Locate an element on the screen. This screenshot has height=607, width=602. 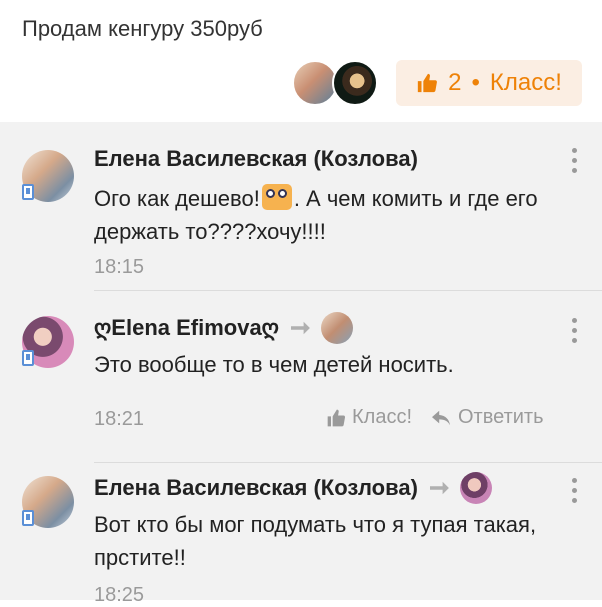
reply-icon is located at coordinates (441, 417).